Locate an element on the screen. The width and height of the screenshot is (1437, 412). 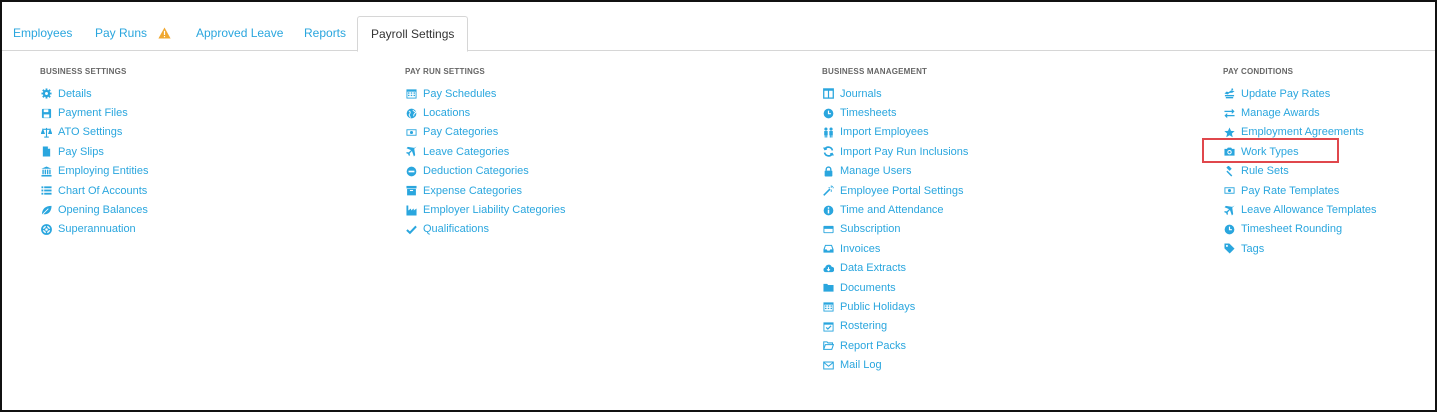
settings-link-import-pay-run-inclusions: Import Pay Run Inclusions is located at coordinates (895, 151).